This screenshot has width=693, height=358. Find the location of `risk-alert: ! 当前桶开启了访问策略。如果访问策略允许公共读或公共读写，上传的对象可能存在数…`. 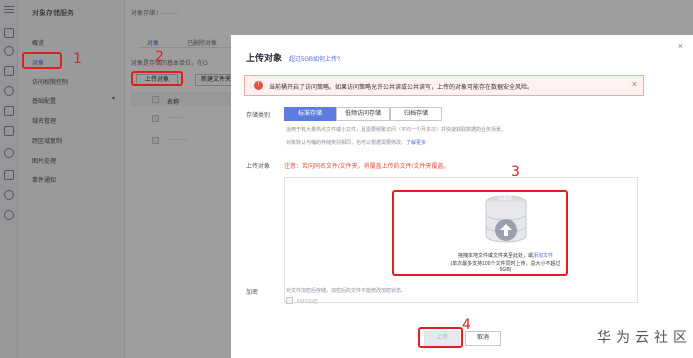

risk-alert: ! 当前桶开启了访问策略。如果访问策略允许公共读或公共读写，上传的对象可能存在数… is located at coordinates (444, 85).